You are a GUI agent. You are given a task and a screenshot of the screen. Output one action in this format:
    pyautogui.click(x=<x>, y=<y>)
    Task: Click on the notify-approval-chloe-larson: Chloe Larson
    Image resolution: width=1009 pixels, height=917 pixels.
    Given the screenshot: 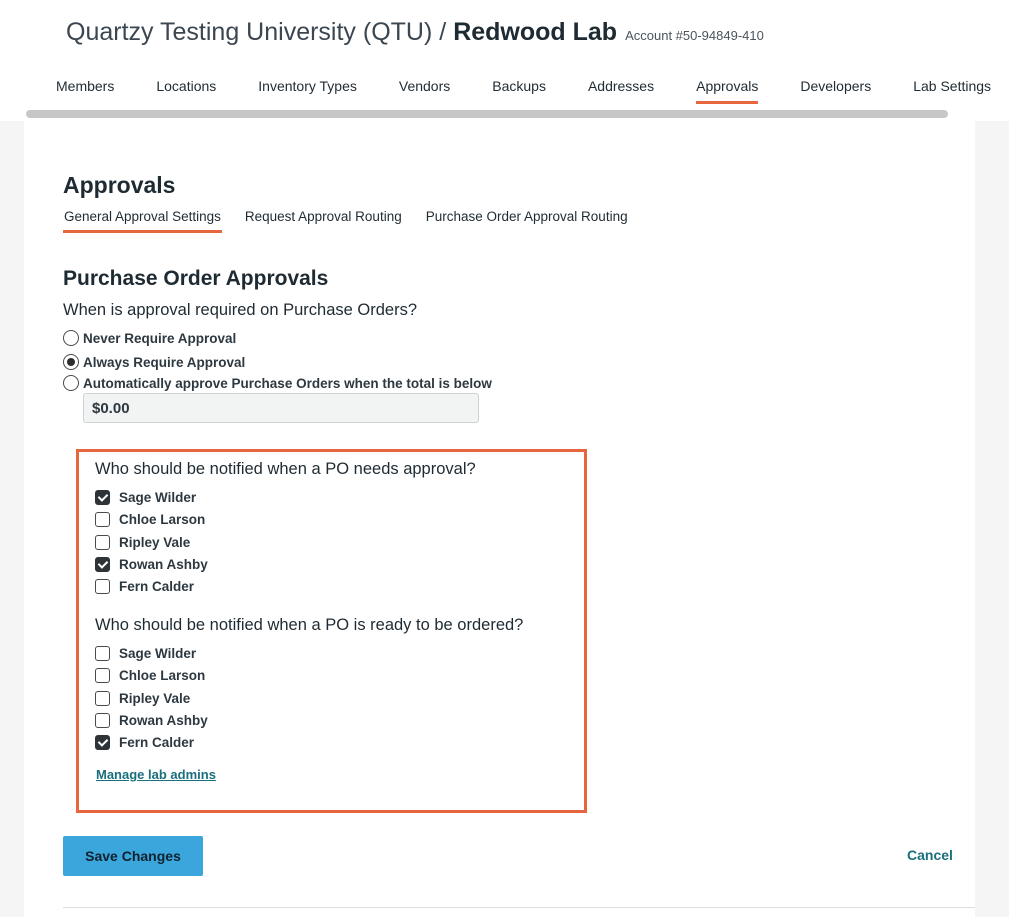 What is the action you would take?
    pyautogui.click(x=150, y=519)
    